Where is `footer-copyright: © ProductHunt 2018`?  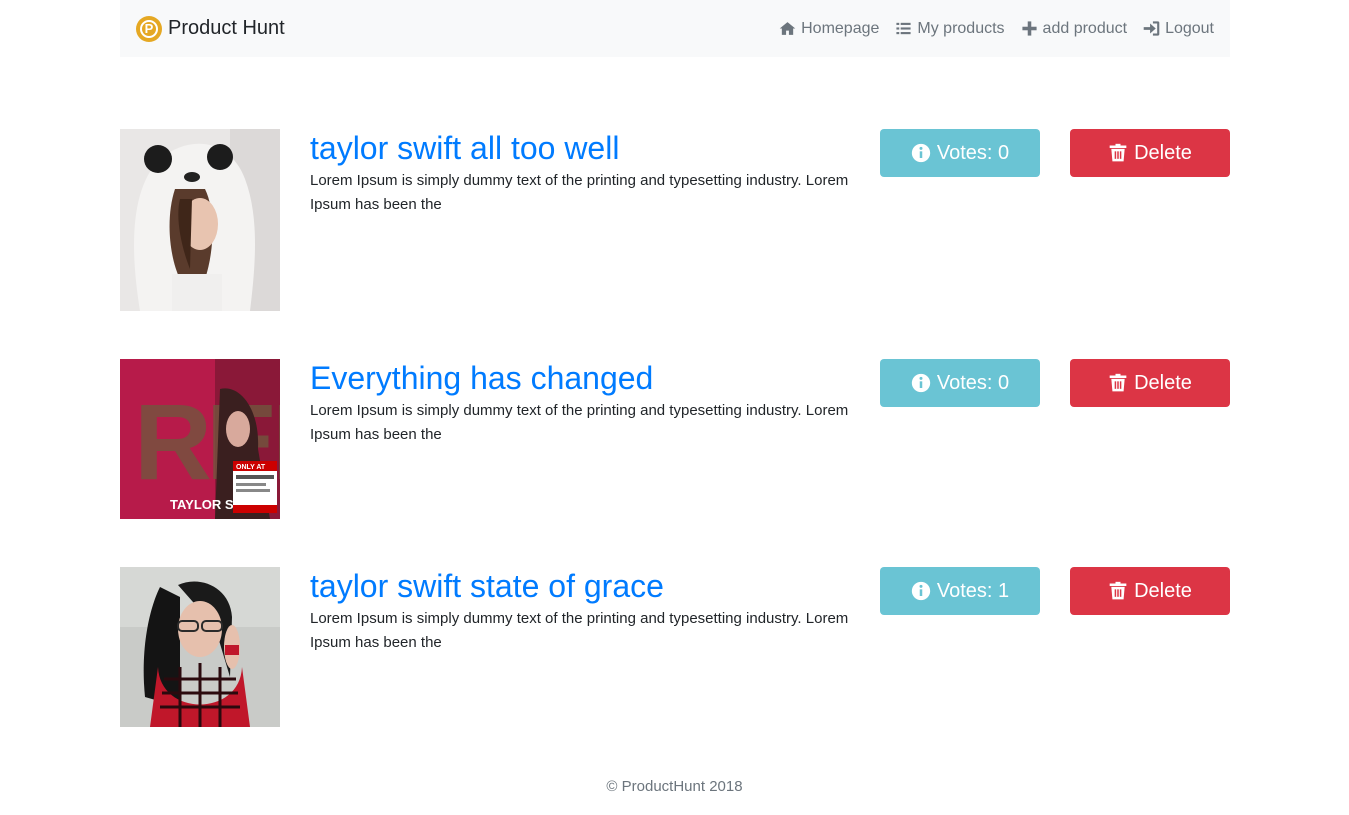
footer-copyright: © ProductHunt 2018 is located at coordinates (674, 786).